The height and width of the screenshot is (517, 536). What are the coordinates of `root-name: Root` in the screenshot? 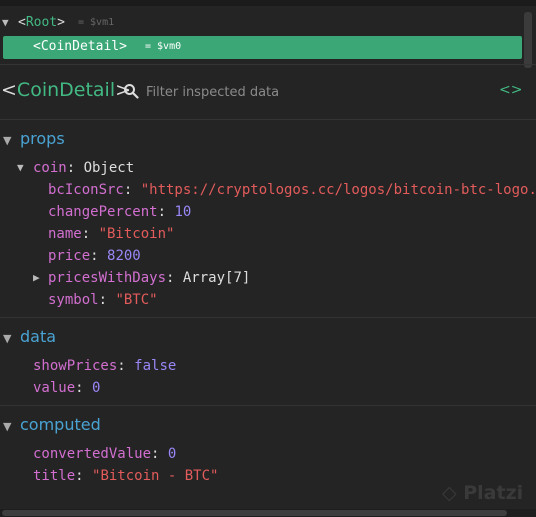 It's located at (41, 22).